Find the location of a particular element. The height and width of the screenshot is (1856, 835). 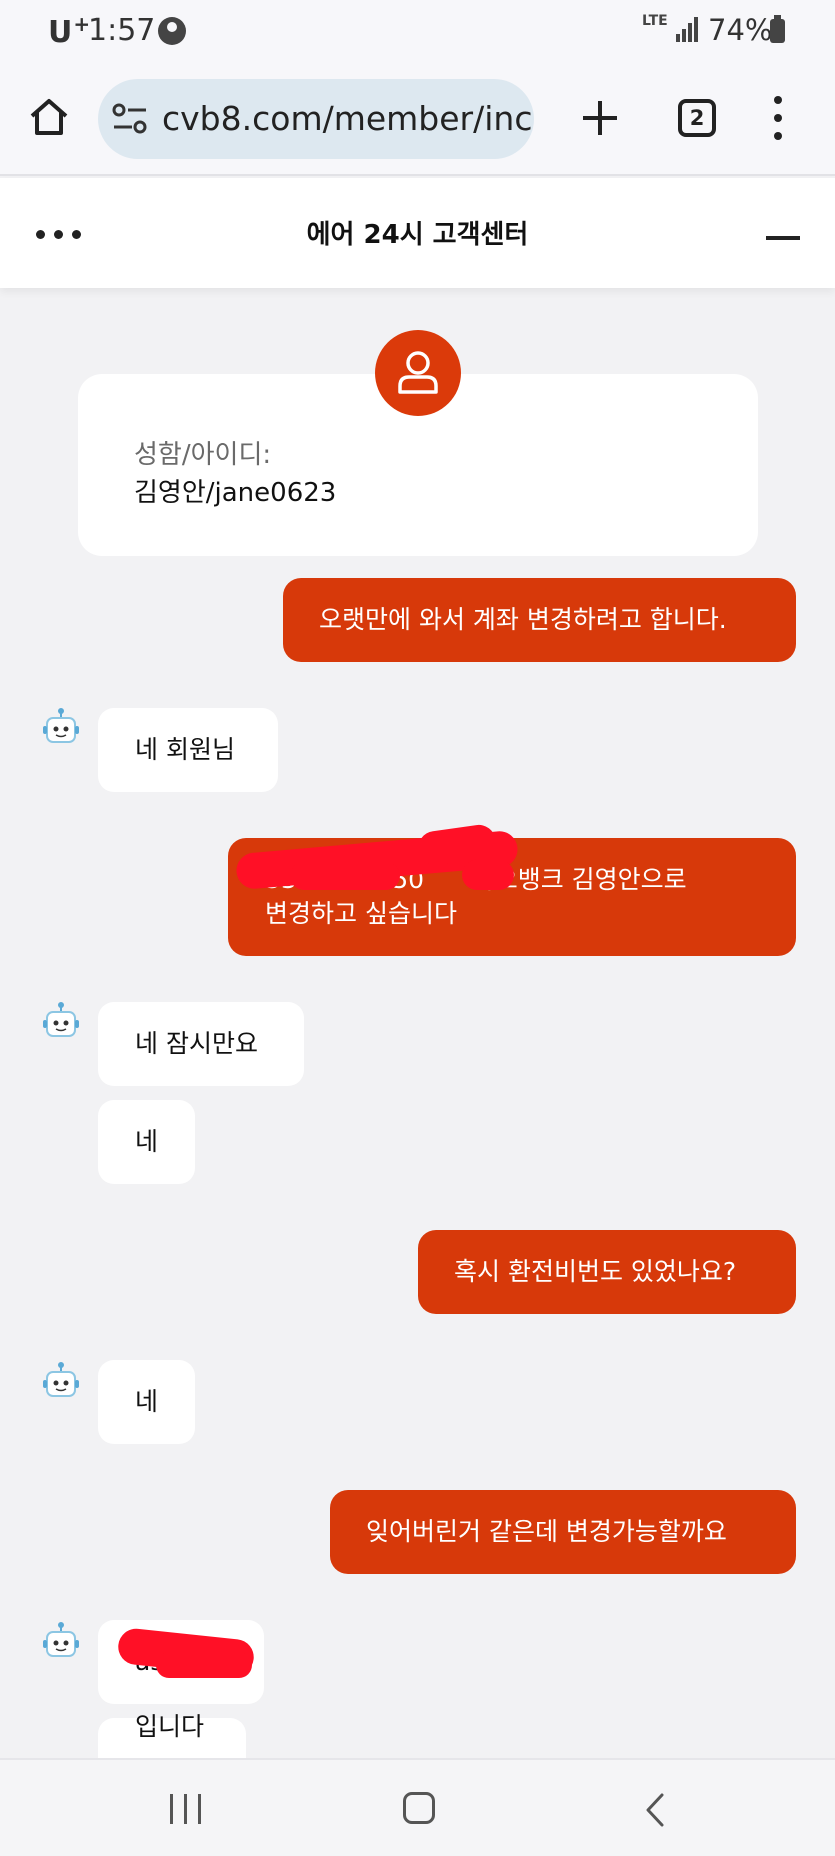

user-info-value: 김영안/jane0623 is located at coordinates (235, 493).